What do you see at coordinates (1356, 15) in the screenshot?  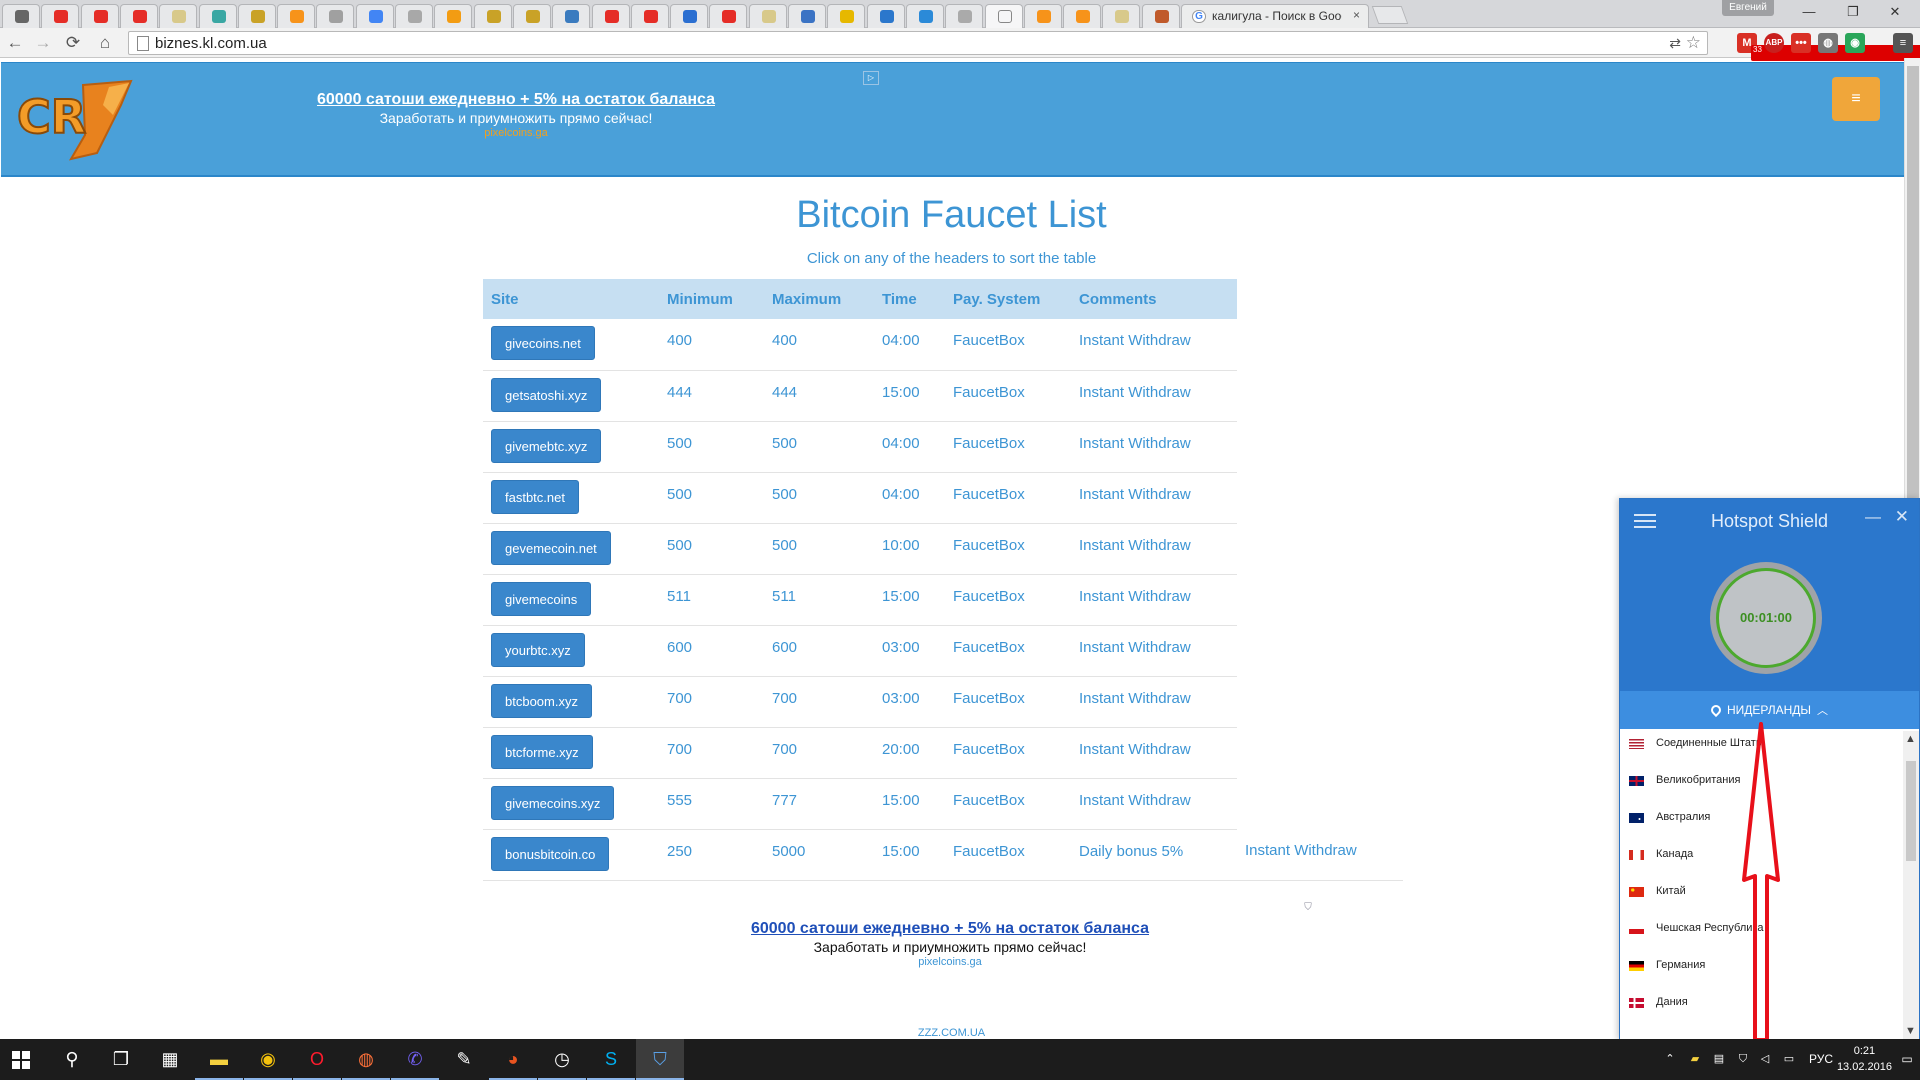 I see `tab-close-icon: ×` at bounding box center [1356, 15].